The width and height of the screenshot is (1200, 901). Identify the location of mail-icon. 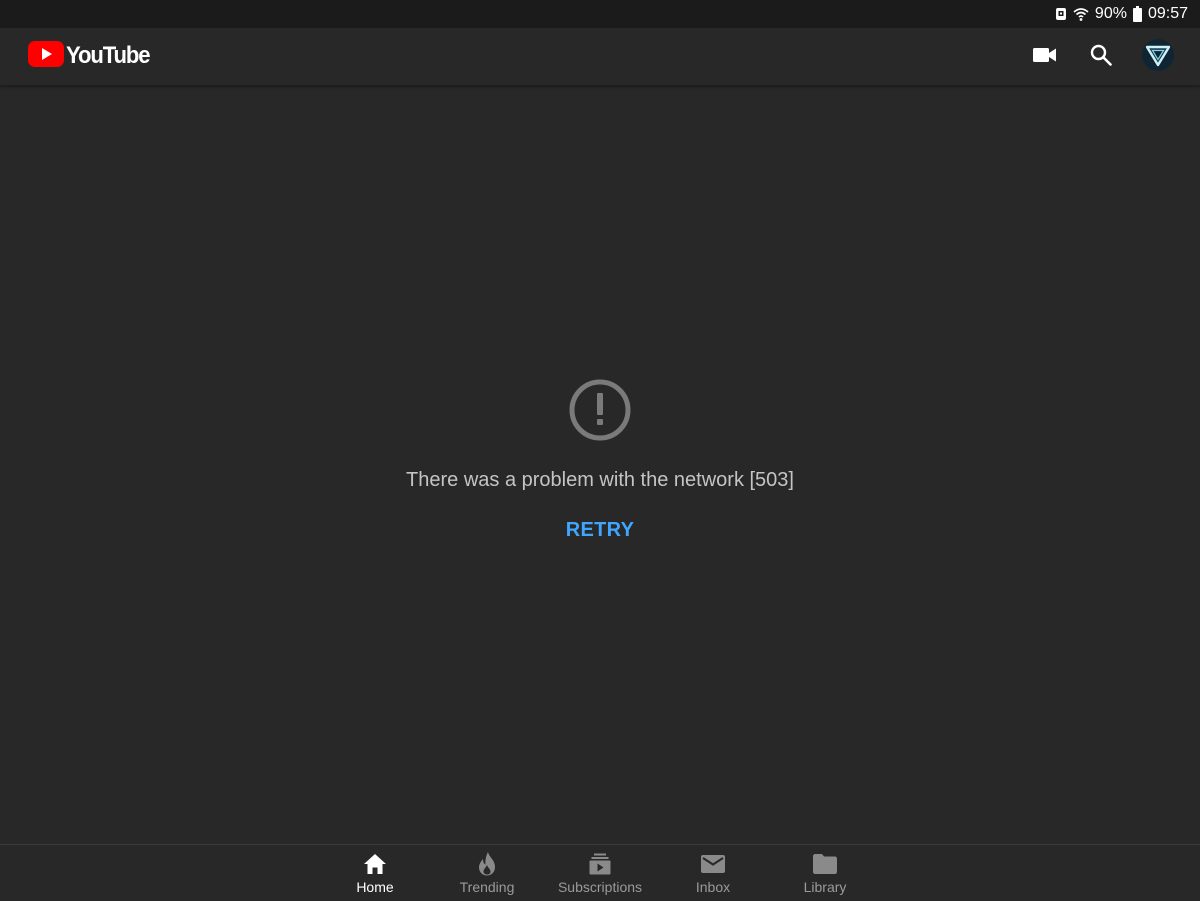
(713, 864).